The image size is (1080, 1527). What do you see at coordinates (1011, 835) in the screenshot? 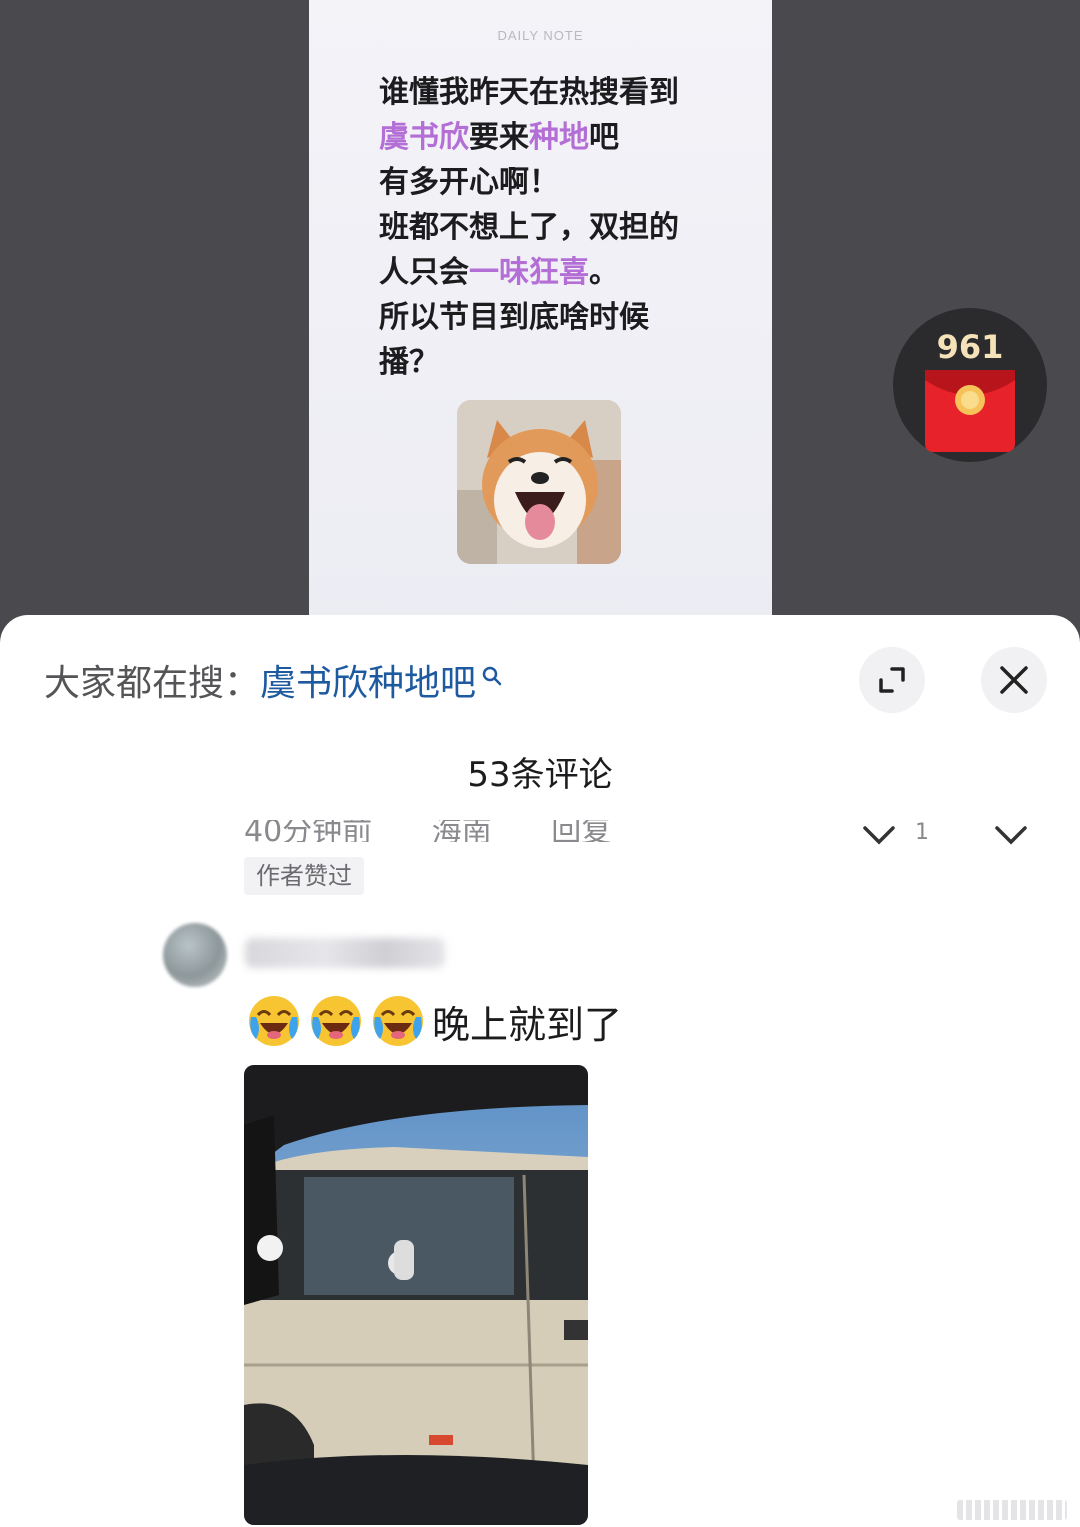
I see `dislike-icon` at bounding box center [1011, 835].